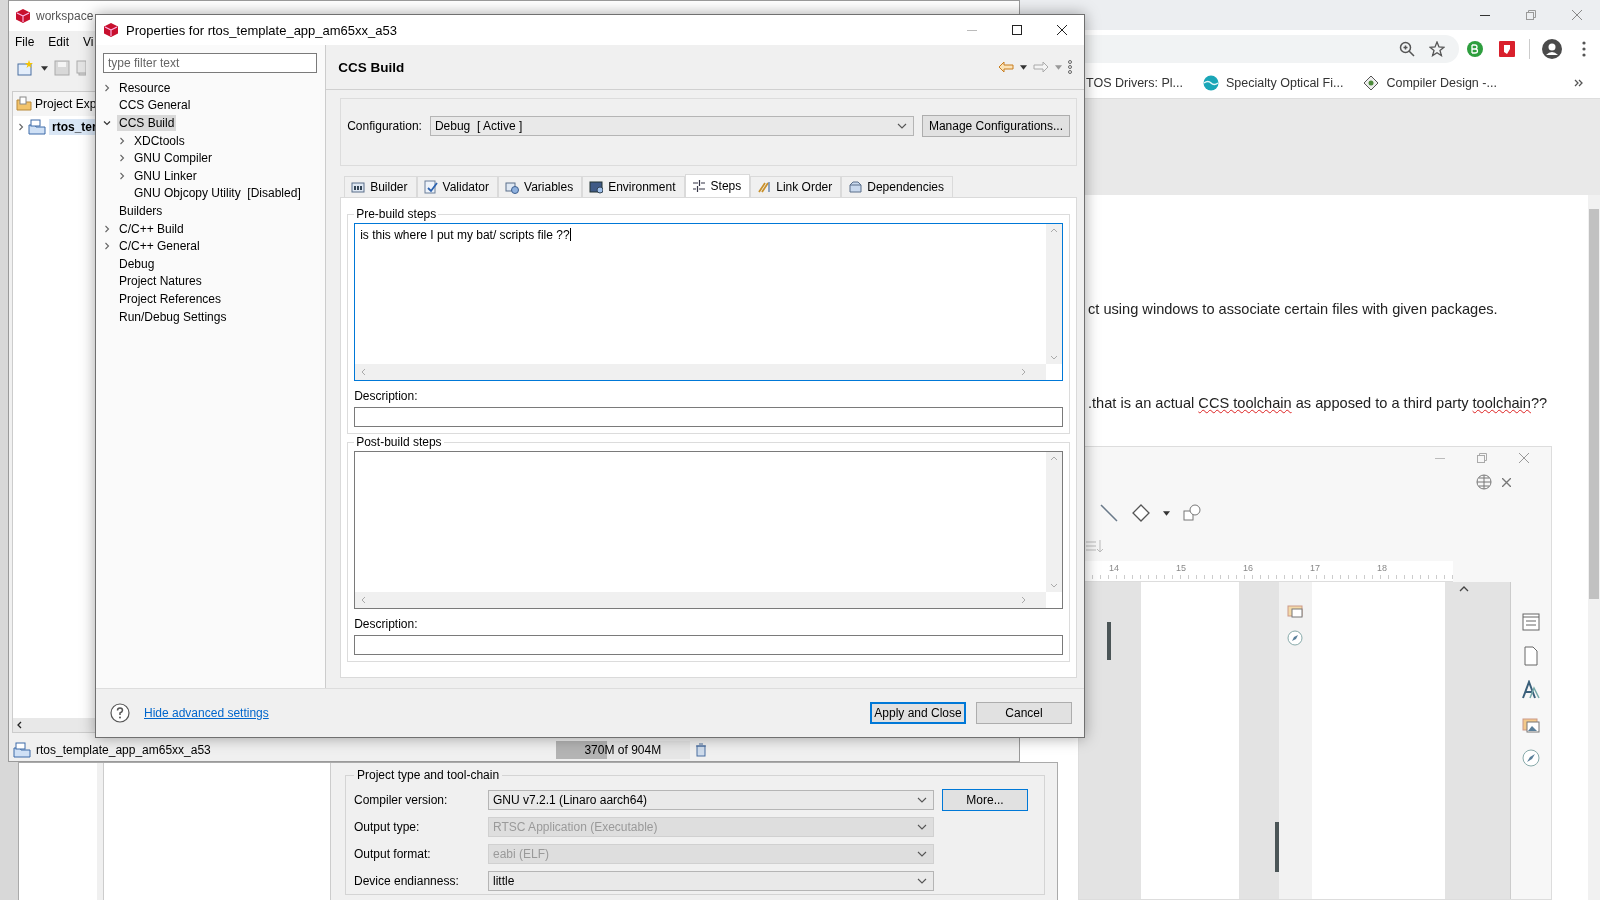 This screenshot has width=1600, height=900. What do you see at coordinates (217, 193) in the screenshot?
I see `tree-item: GNU Objcopy Utility [Disabled]` at bounding box center [217, 193].